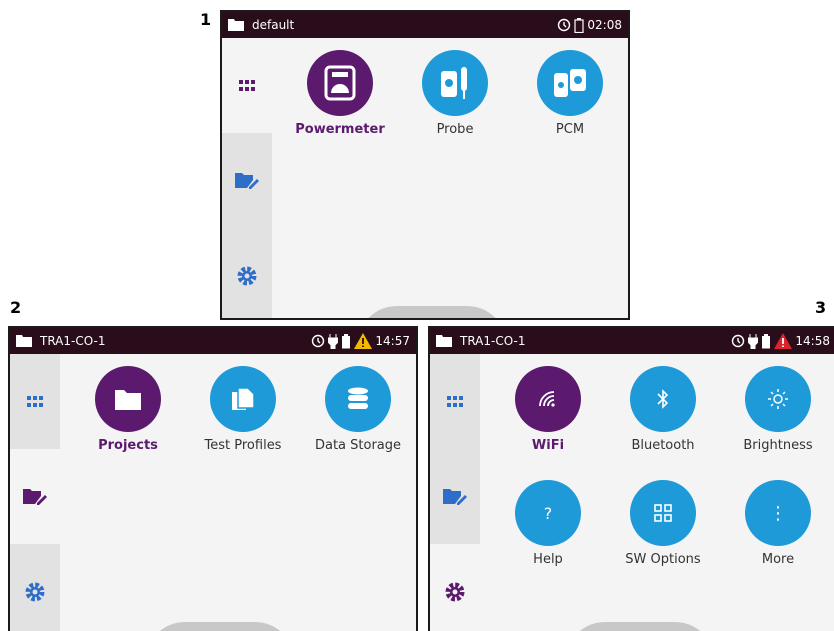 This screenshot has width=834, height=631. I want to click on warning-icon, so click(363, 341).